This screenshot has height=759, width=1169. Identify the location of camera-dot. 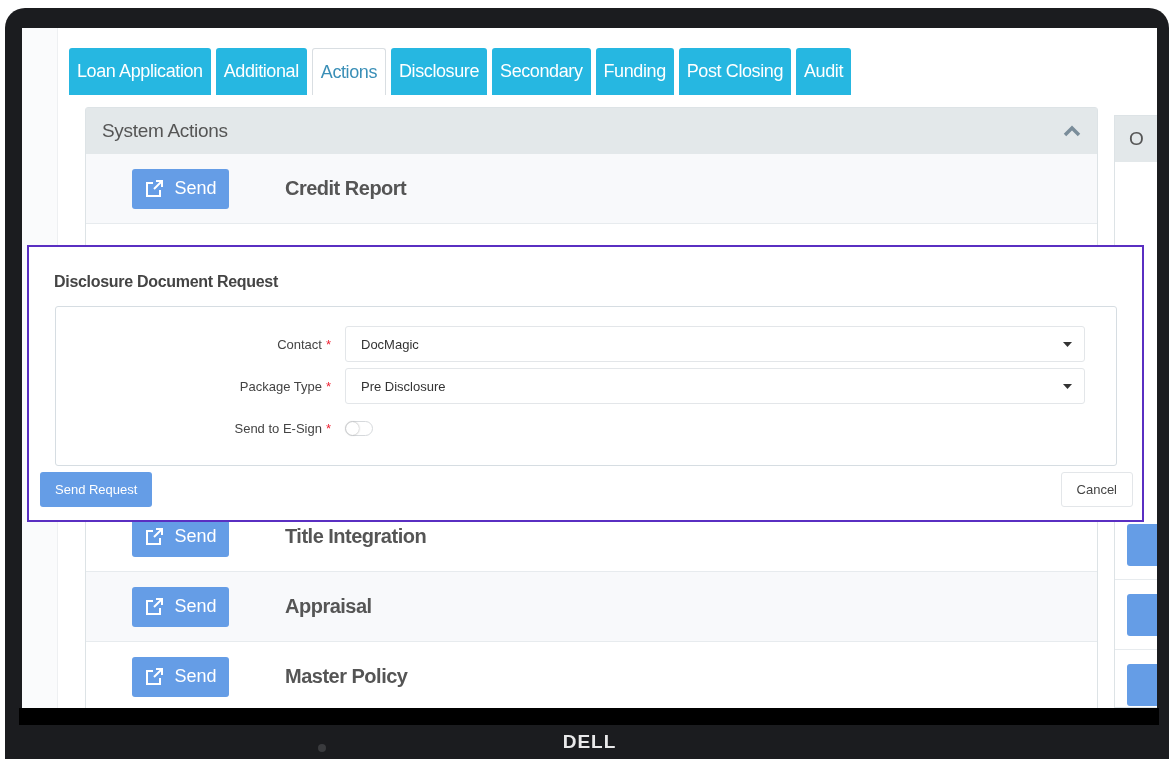
(322, 748).